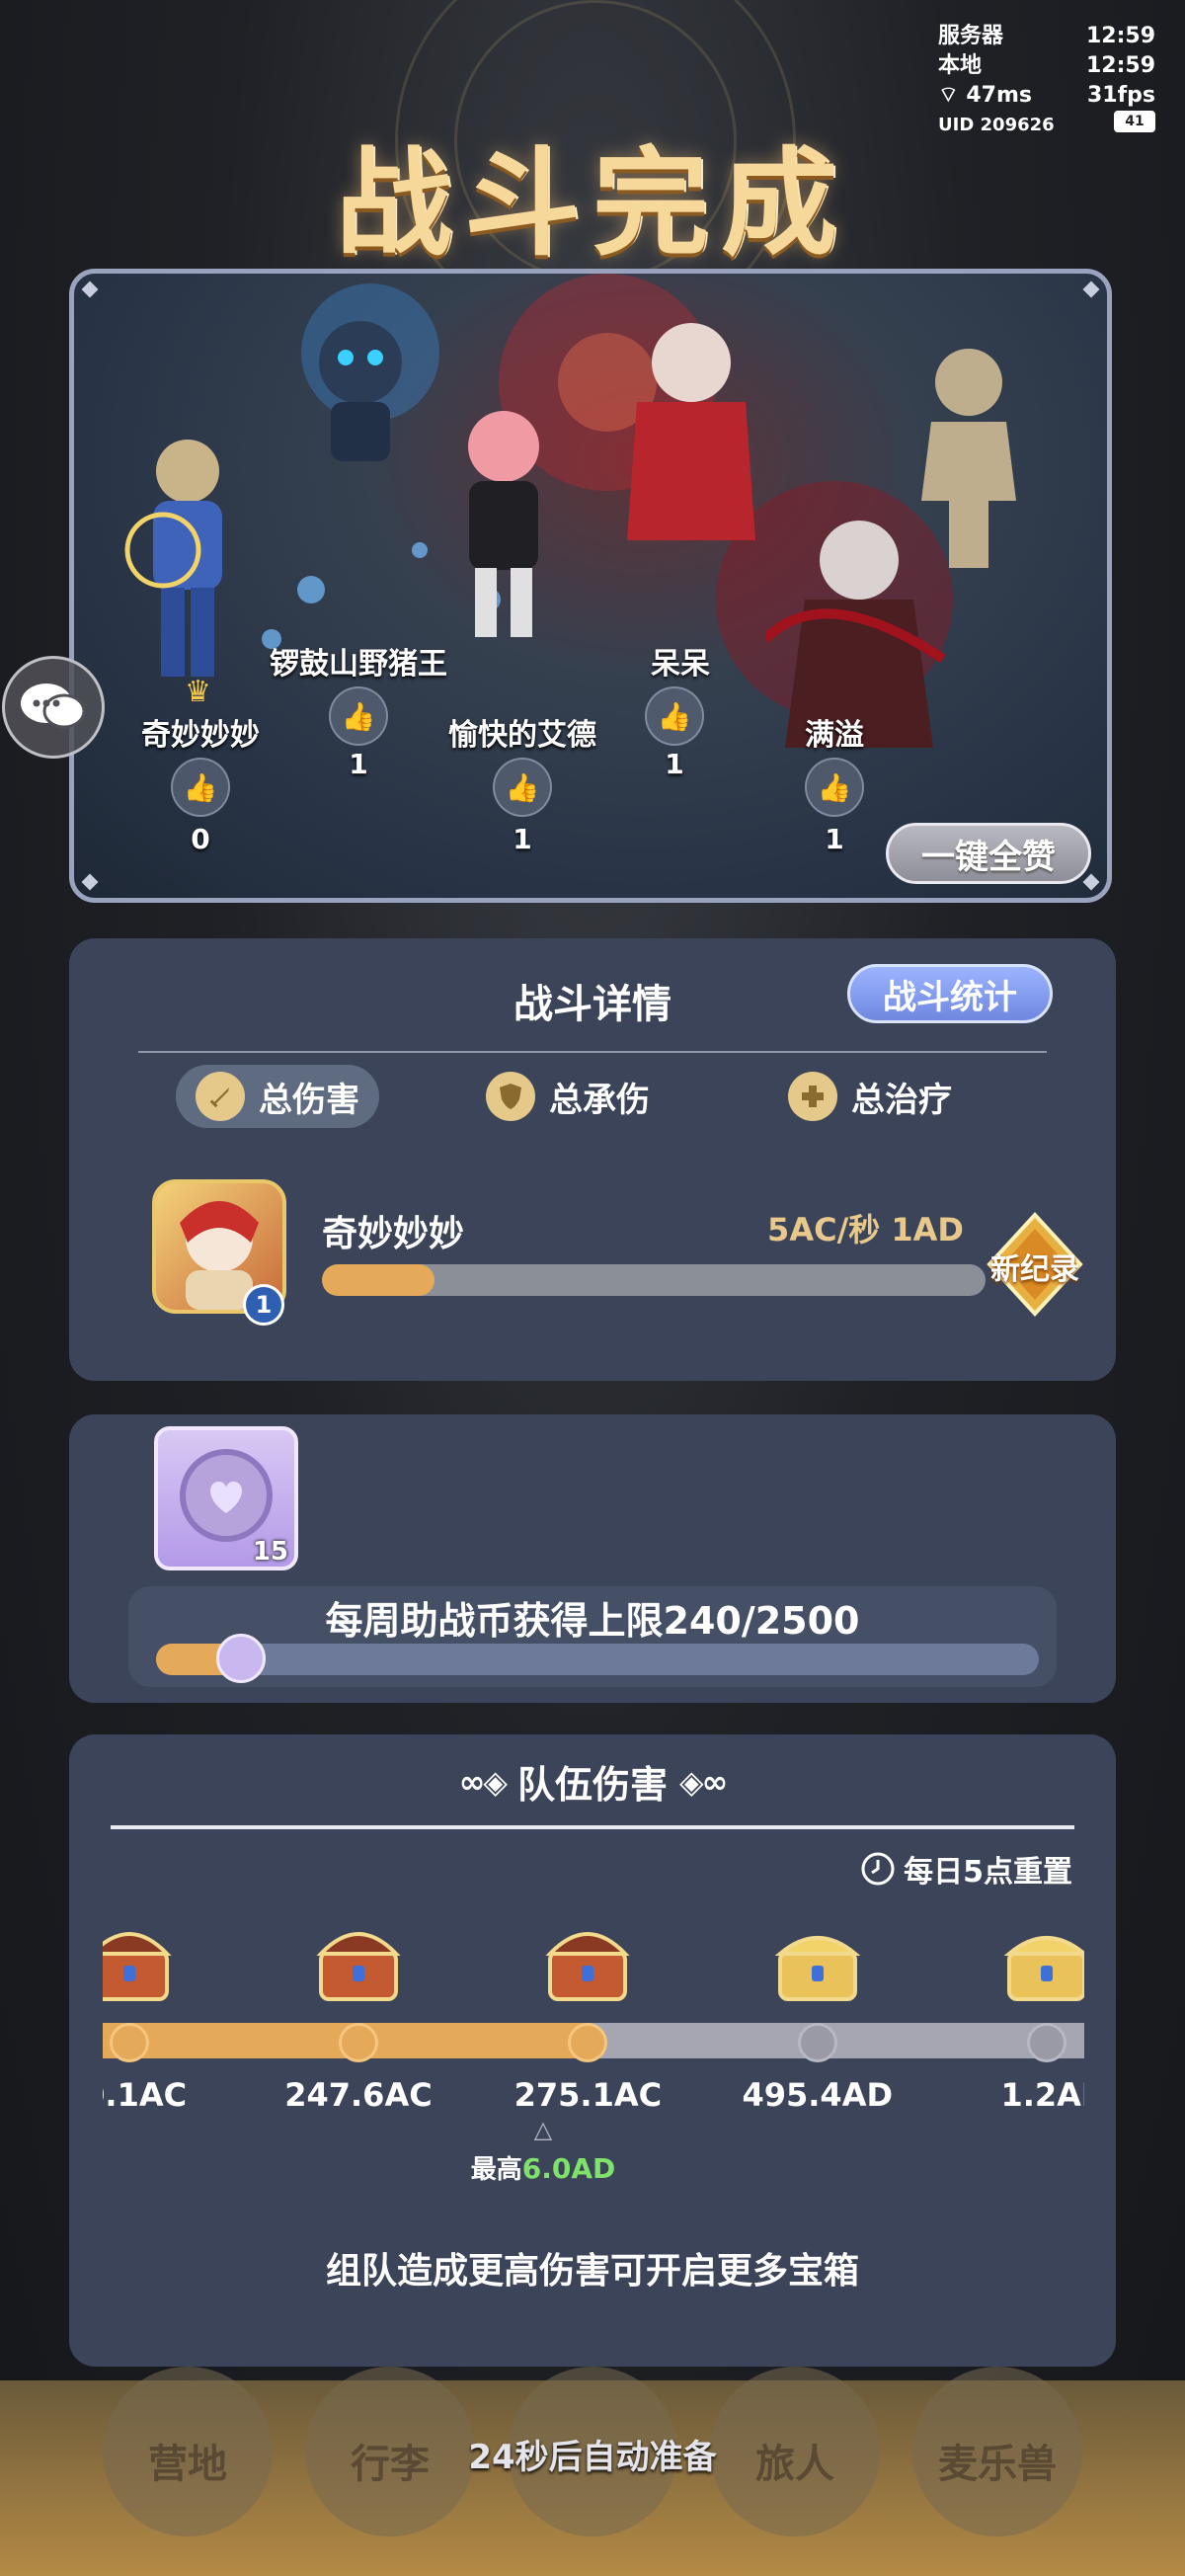 The height and width of the screenshot is (2576, 1185). I want to click on team-damage-footer: 组队造成更高伤害可开启更多宝箱, so click(592, 2271).